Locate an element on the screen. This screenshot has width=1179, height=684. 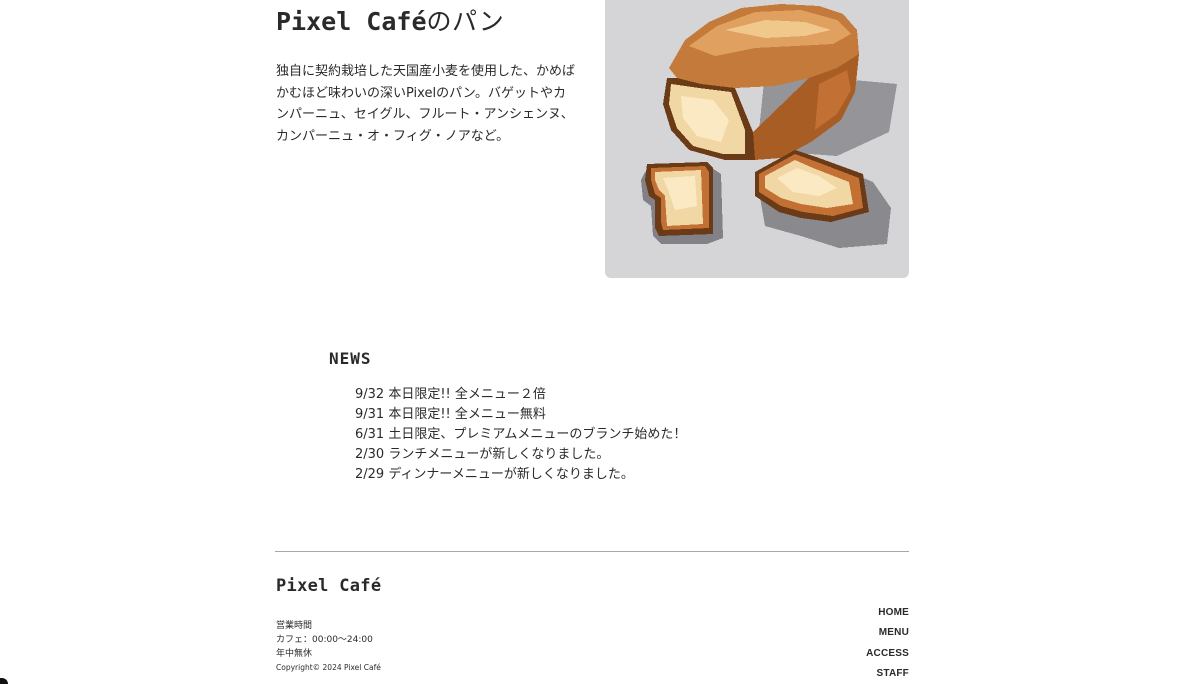
footer-nav-menu: MENU is located at coordinates (894, 632).